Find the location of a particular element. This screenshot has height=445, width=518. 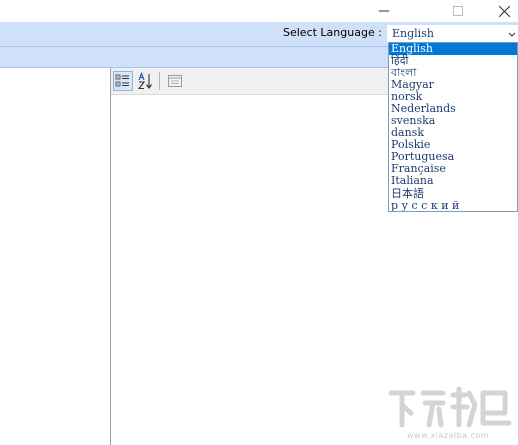

watermark-url: www.xiazaiba.com is located at coordinates (448, 435).